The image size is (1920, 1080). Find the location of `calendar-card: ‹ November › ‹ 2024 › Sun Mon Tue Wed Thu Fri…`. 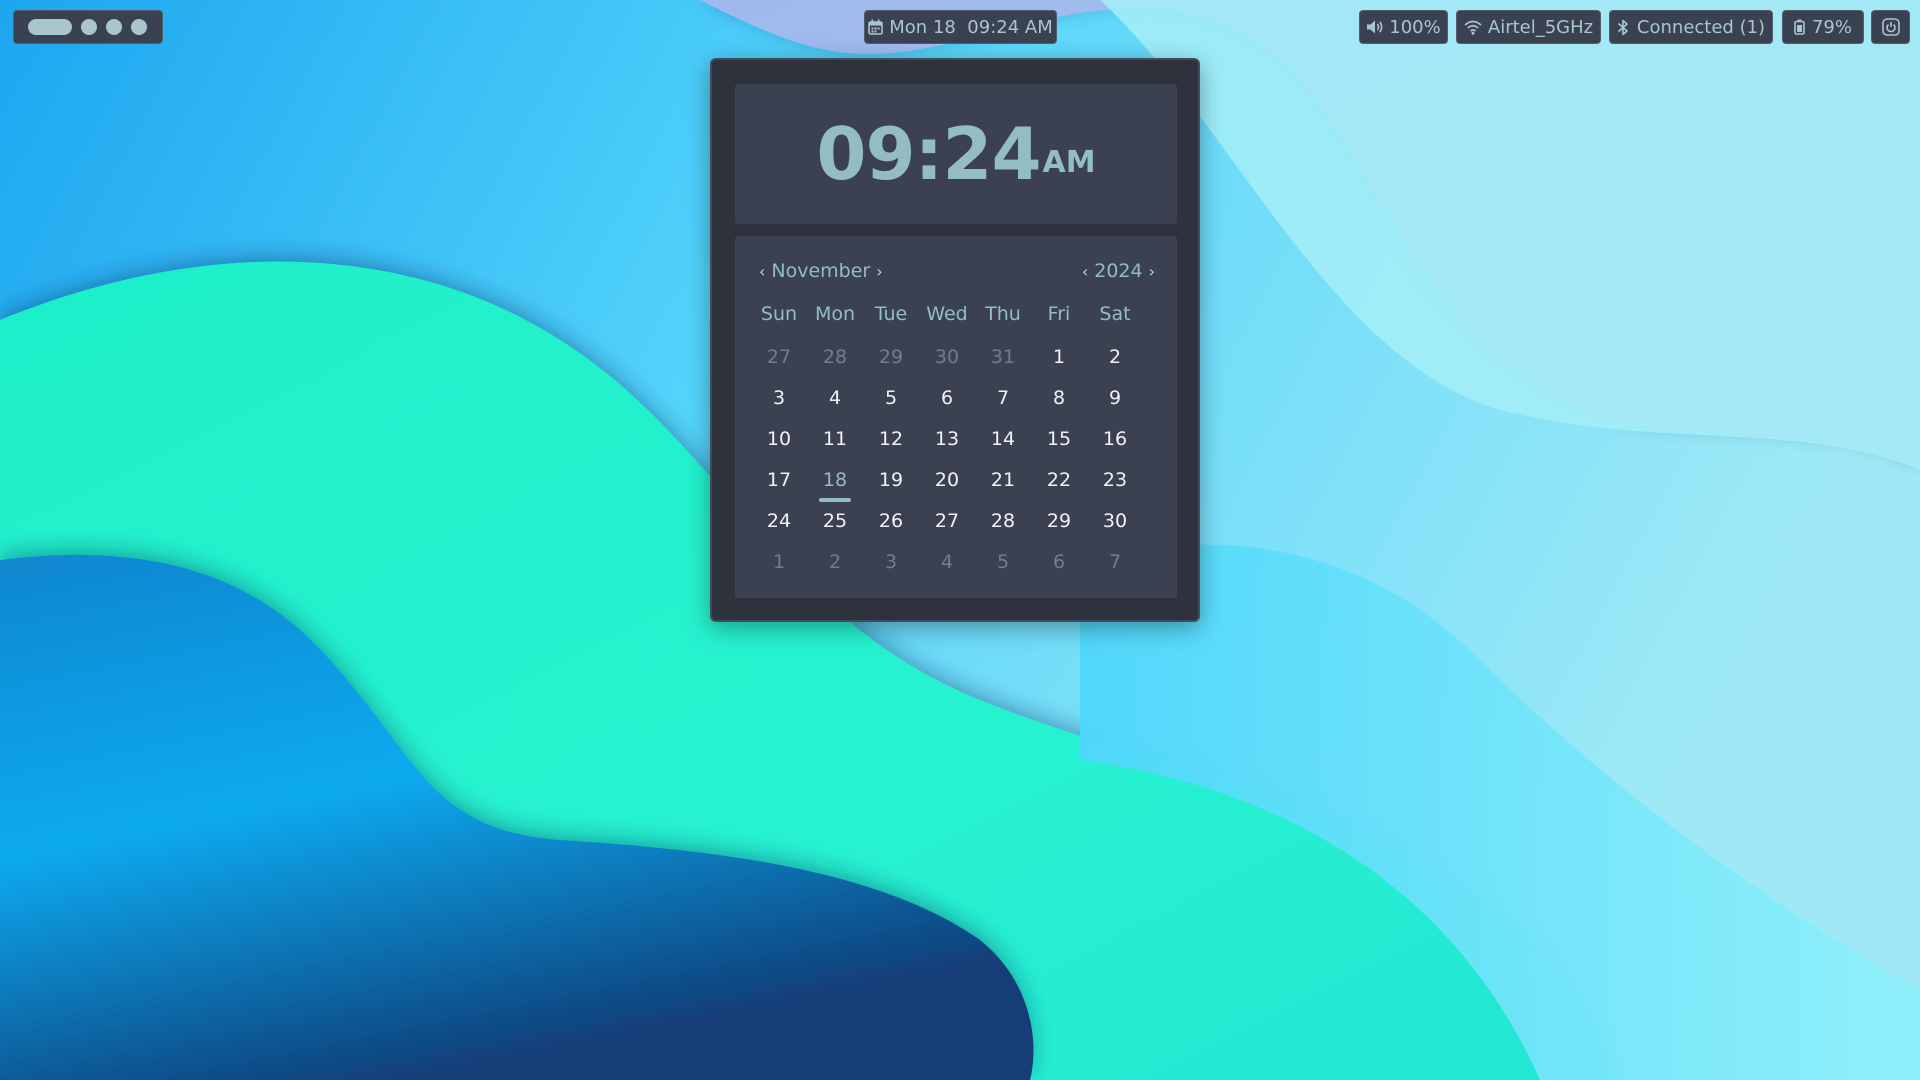

calendar-card: ‹ November › ‹ 2024 › Sun Mon Tue Wed Thu Fri… is located at coordinates (956, 417).